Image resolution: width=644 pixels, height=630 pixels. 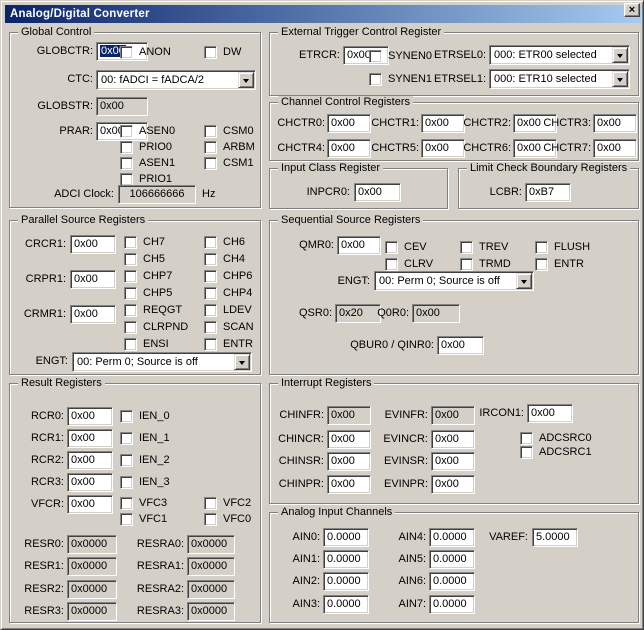 What do you see at coordinates (90, 482) in the screenshot?
I see `rcr3-field: 0x00` at bounding box center [90, 482].